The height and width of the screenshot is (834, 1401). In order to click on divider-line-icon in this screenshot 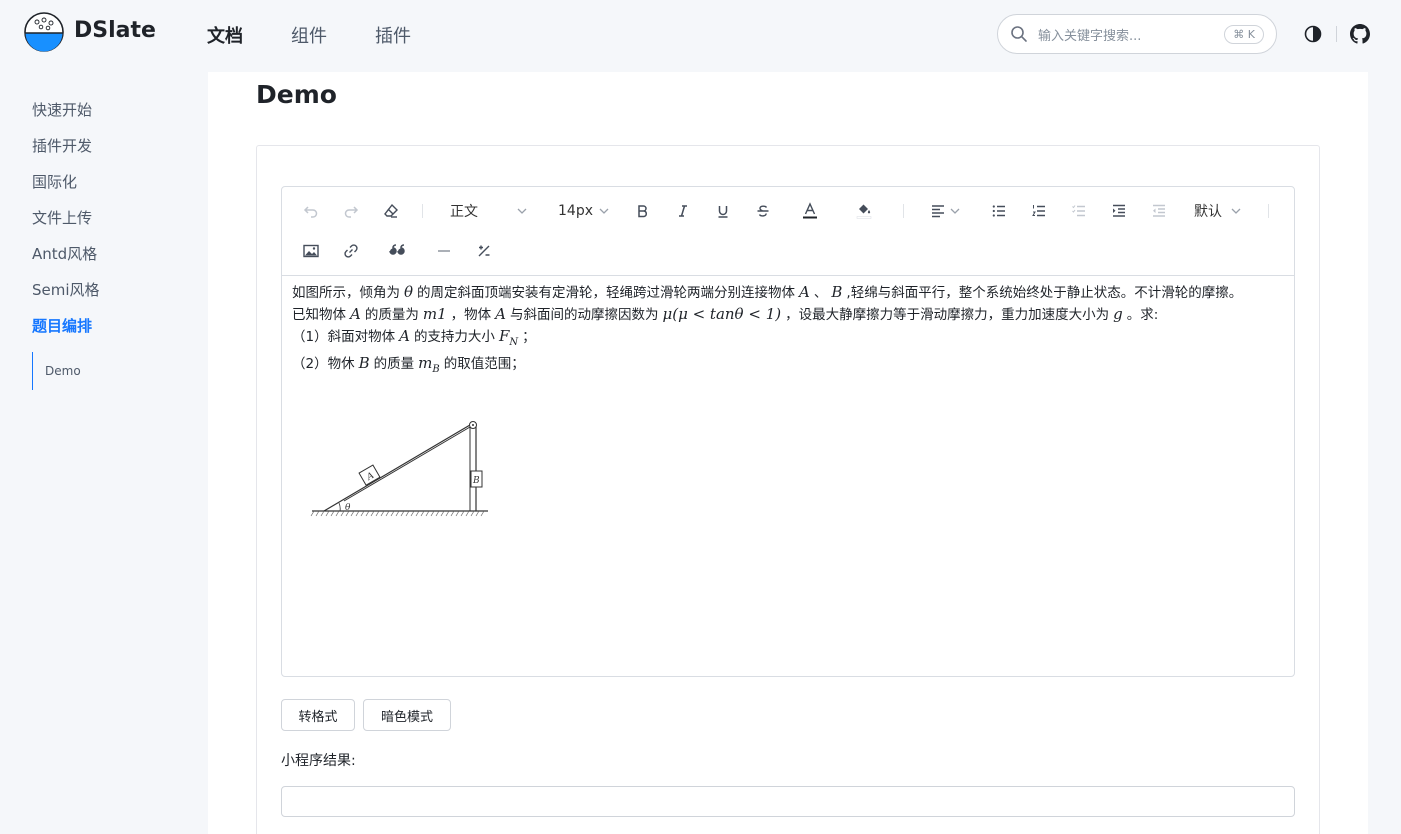, I will do `click(444, 251)`.